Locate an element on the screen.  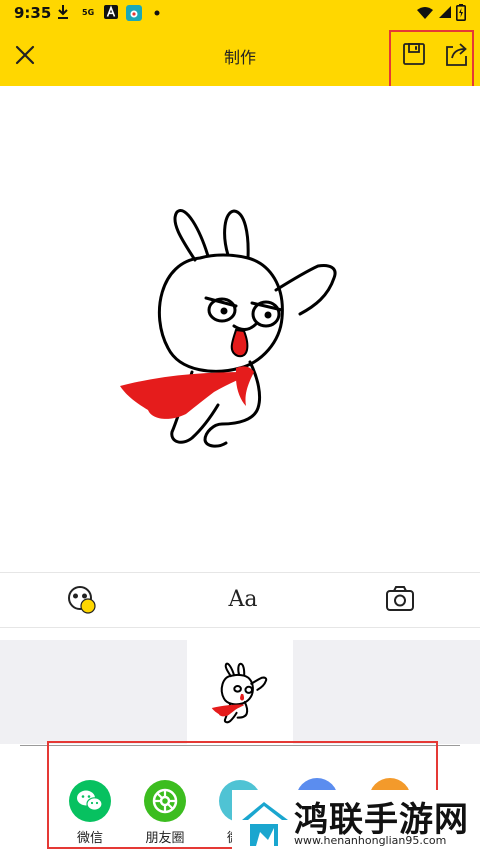
signal-icon is located at coordinates (445, 12).